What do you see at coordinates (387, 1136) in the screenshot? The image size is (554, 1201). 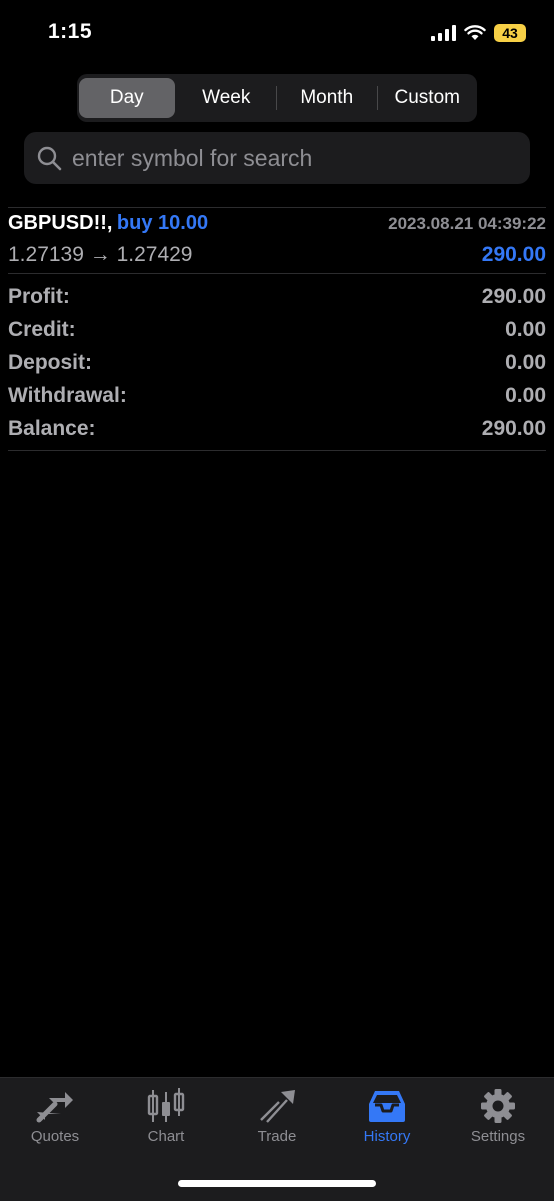 I see `tab-label: History` at bounding box center [387, 1136].